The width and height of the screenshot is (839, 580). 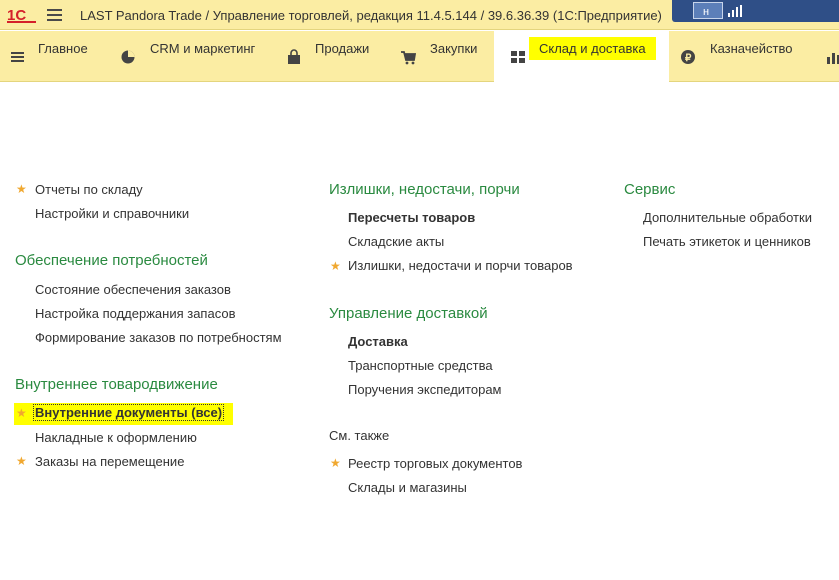 I want to click on nav-link: Настройки и справочники, so click(x=112, y=213).